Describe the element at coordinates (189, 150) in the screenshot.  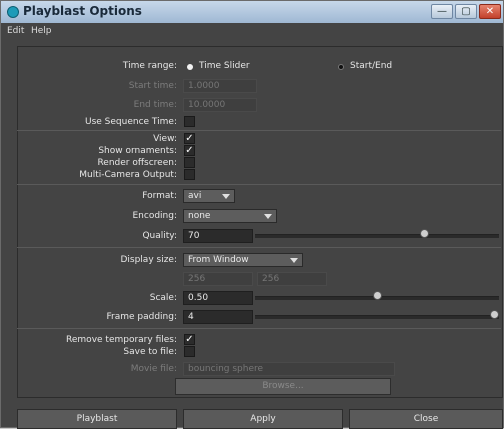
I see `show-ornaments-checkbox: ✓` at that location.